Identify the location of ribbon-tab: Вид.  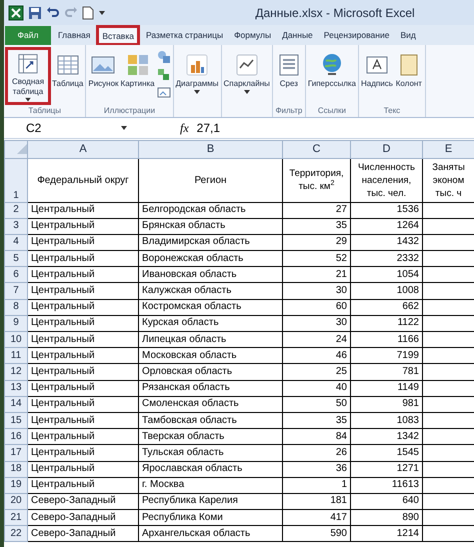
(408, 35).